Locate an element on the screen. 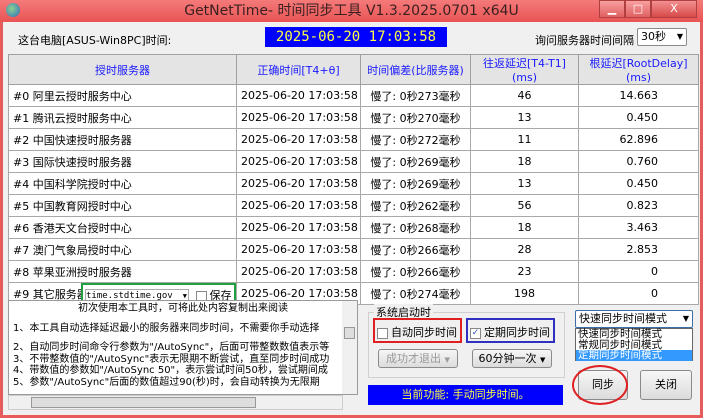 The image size is (703, 418). server-name: #4 中国科学院授时中心 is located at coordinates (122, 183).